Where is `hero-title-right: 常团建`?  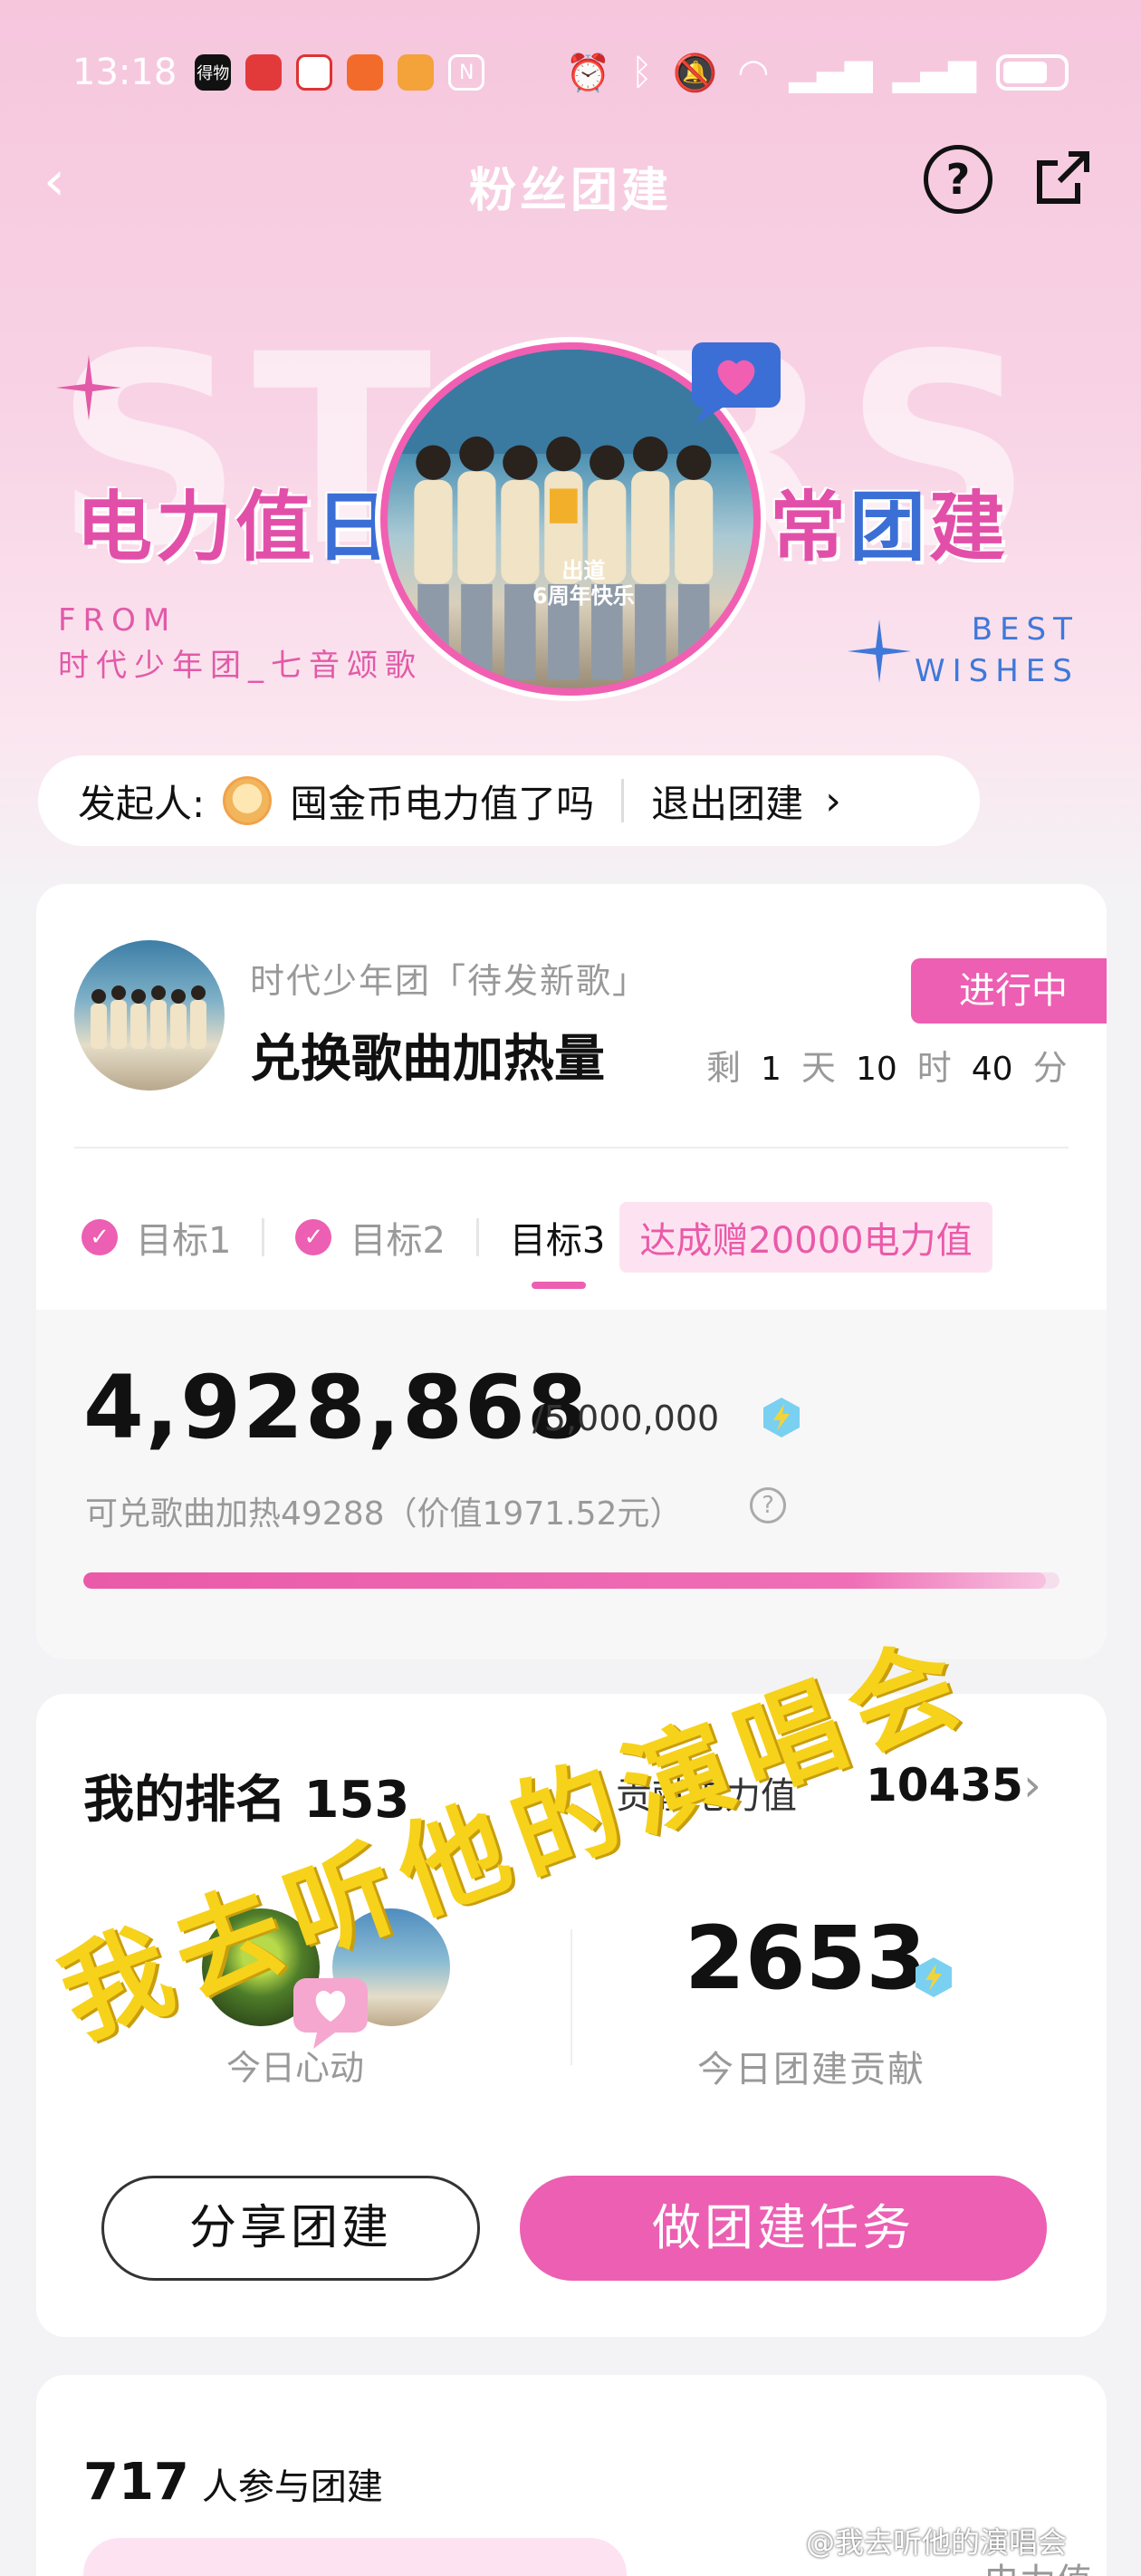 hero-title-right: 常团建 is located at coordinates (890, 527).